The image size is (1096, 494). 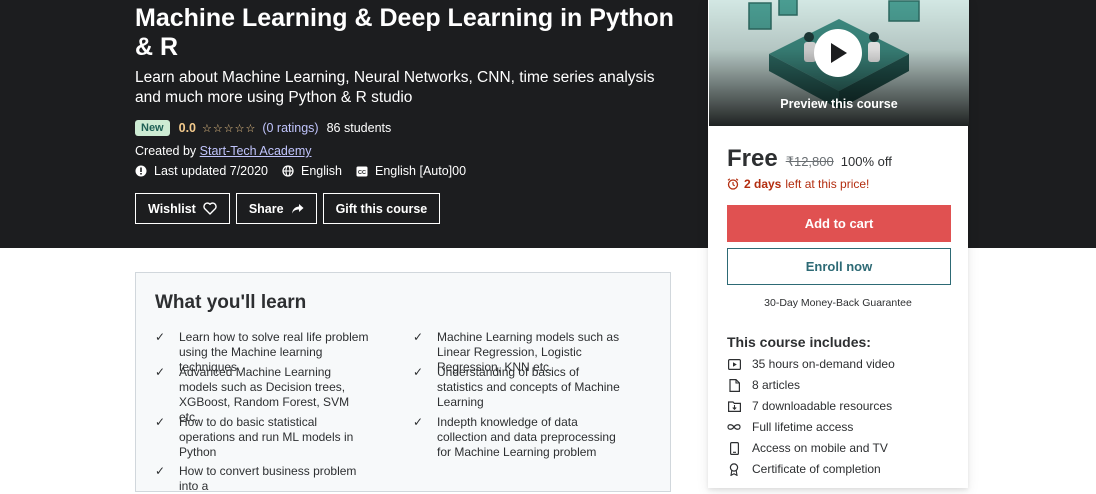 I want to click on instructor-link: Start-Tech Academy, so click(x=256, y=151).